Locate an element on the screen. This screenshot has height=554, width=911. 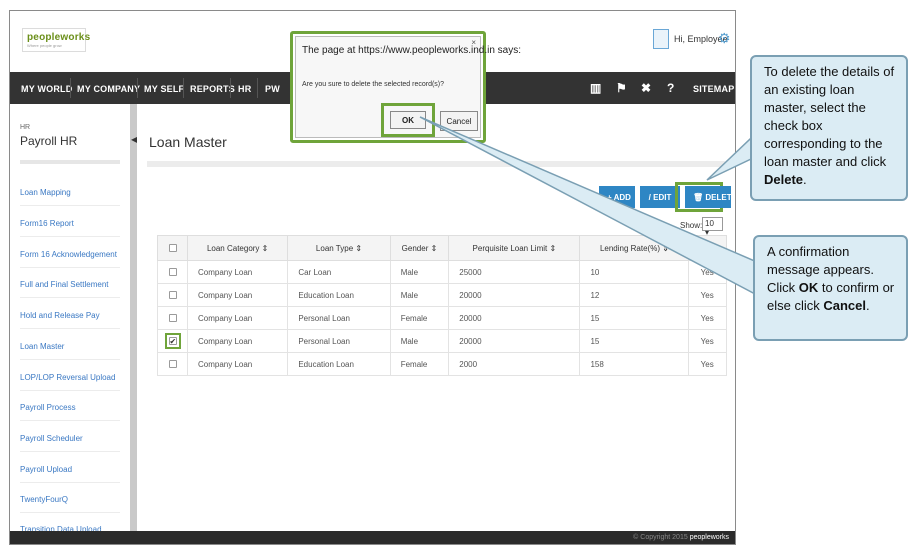
flag-icon: ⚑ is located at coordinates (621, 88).